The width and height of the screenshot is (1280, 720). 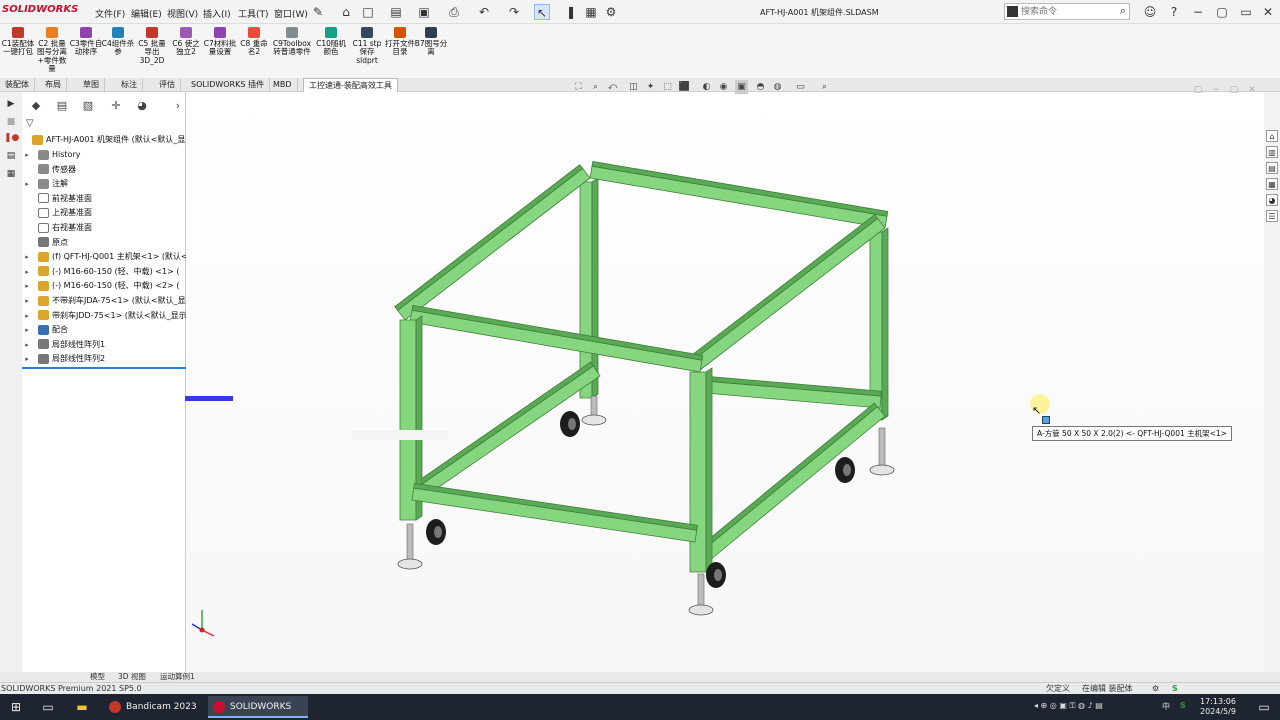 What do you see at coordinates (741, 87) in the screenshot?
I see `scene-icon: ▣` at bounding box center [741, 87].